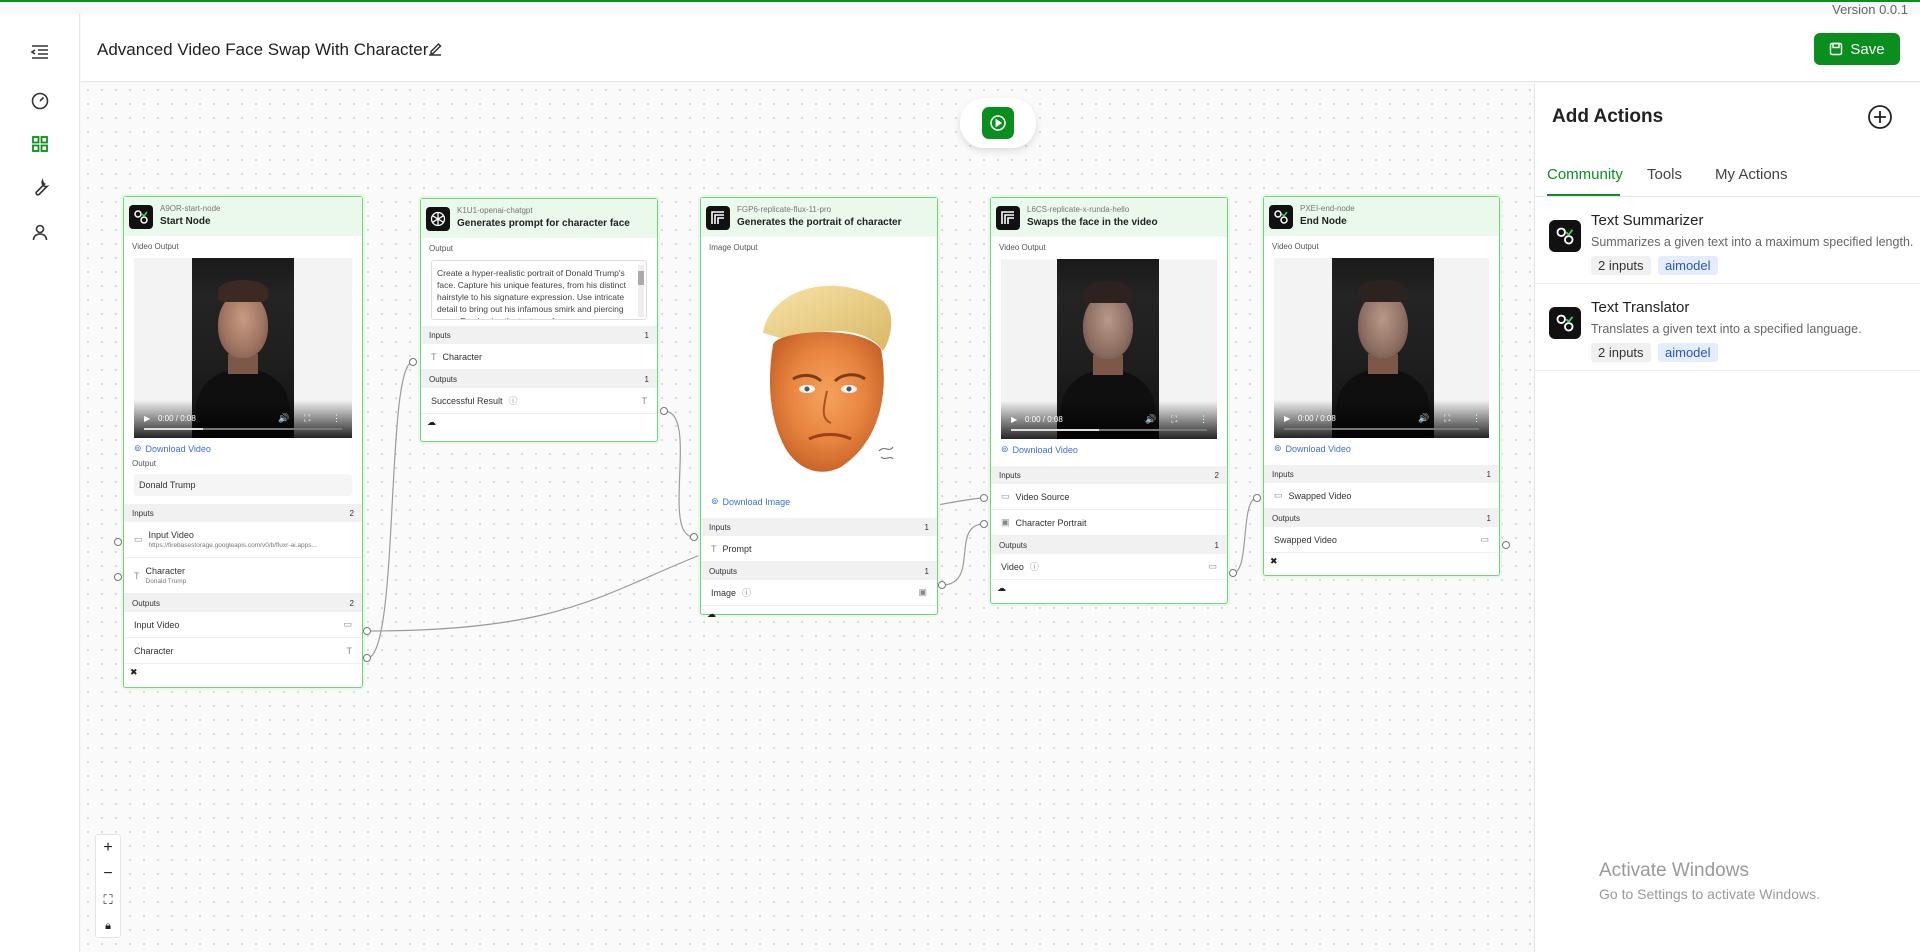 This screenshot has height=952, width=1920. Describe the element at coordinates (108, 926) in the screenshot. I see `lock-icon: 🔒︎` at that location.